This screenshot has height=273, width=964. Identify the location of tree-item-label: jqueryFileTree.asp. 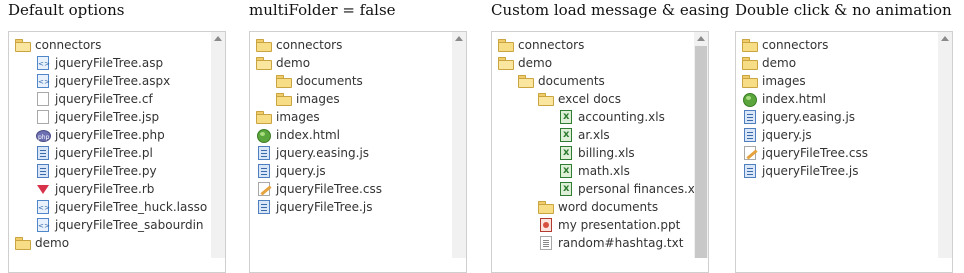
(109, 63).